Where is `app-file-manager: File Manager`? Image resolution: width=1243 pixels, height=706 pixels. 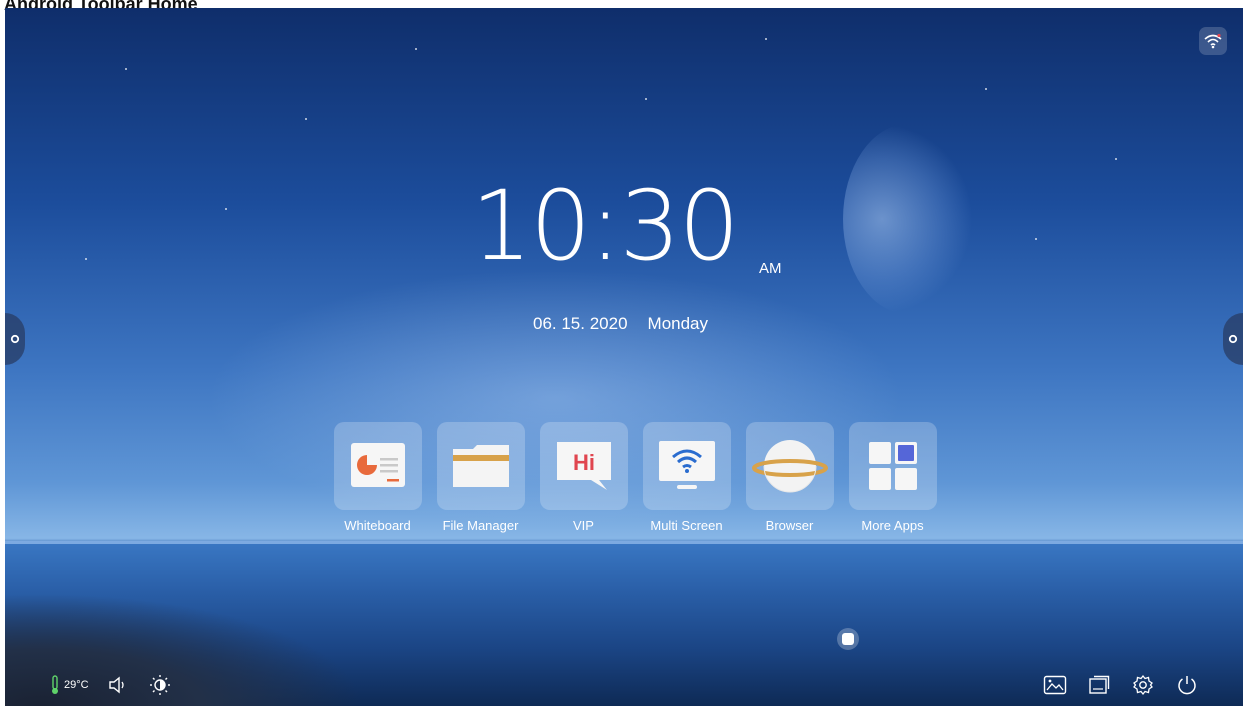 app-file-manager: File Manager is located at coordinates (480, 477).